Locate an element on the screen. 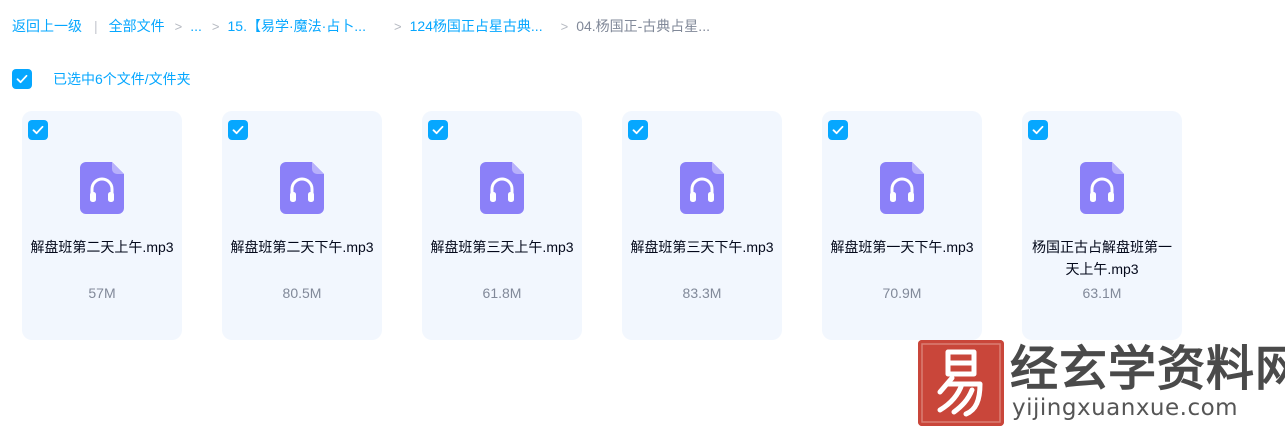 Image resolution: width=1285 pixels, height=448 pixels. breadcrumb-item-all-files: 全部文件 is located at coordinates (137, 26).